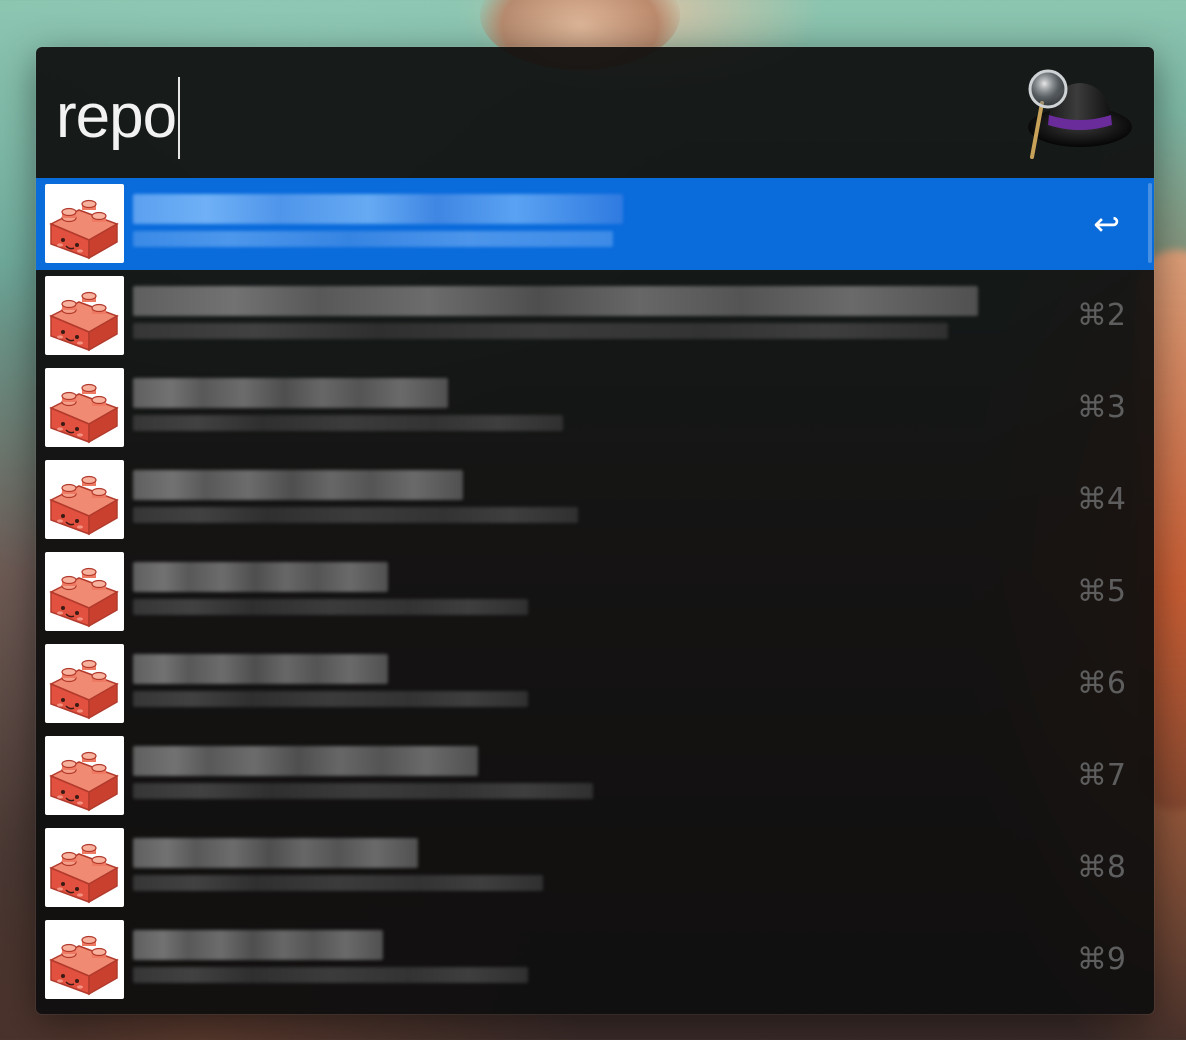 The height and width of the screenshot is (1040, 1186). I want to click on result-row-8: ⌘8, so click(595, 868).